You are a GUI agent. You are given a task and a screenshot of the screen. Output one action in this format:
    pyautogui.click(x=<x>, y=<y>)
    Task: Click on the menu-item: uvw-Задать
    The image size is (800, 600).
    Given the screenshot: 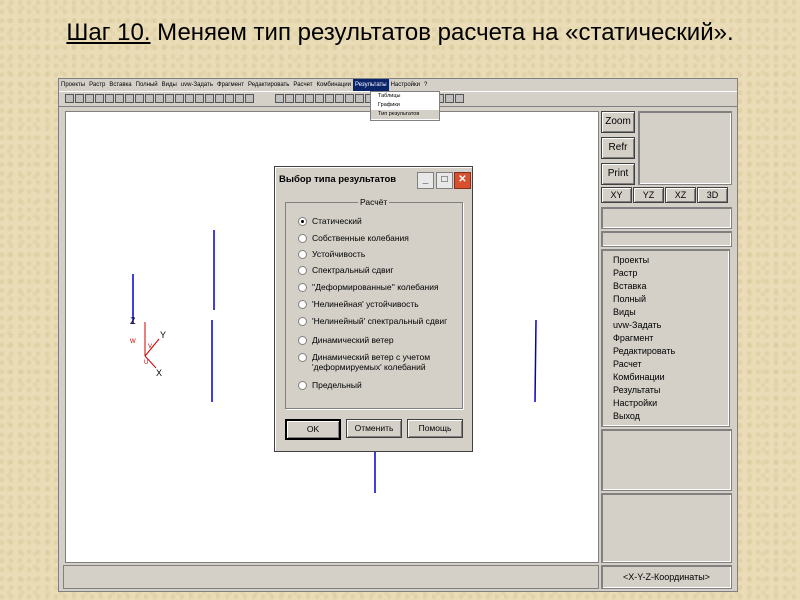 What is the action you would take?
    pyautogui.click(x=197, y=85)
    